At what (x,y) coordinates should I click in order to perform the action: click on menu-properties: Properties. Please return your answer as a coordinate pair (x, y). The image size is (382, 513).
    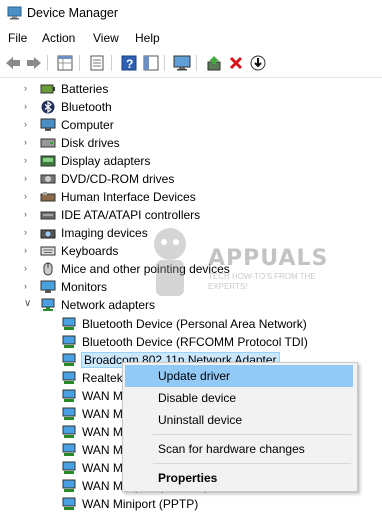
    Looking at the image, I should click on (239, 478).